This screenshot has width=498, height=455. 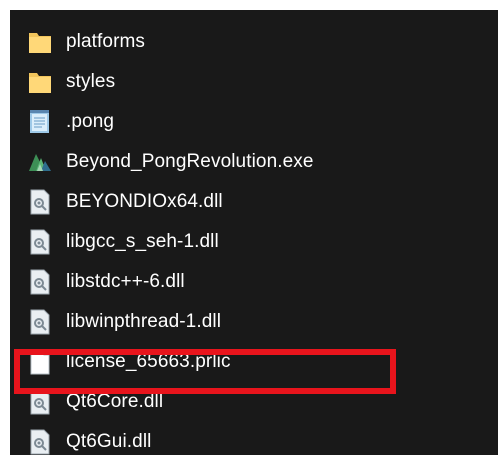 What do you see at coordinates (115, 401) in the screenshot?
I see `file-name: Qt6Core.dll` at bounding box center [115, 401].